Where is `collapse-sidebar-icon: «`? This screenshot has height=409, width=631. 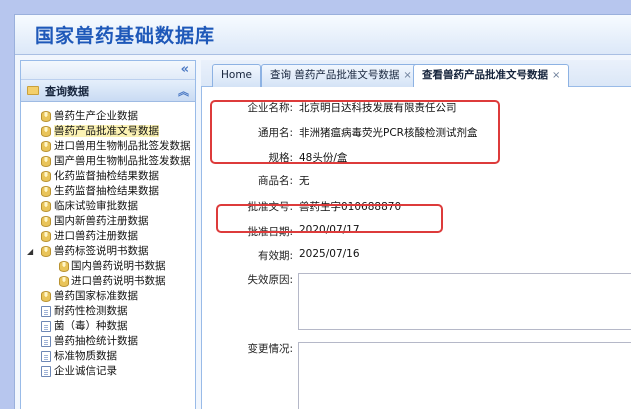
collapse-sidebar-icon: « is located at coordinates (185, 69).